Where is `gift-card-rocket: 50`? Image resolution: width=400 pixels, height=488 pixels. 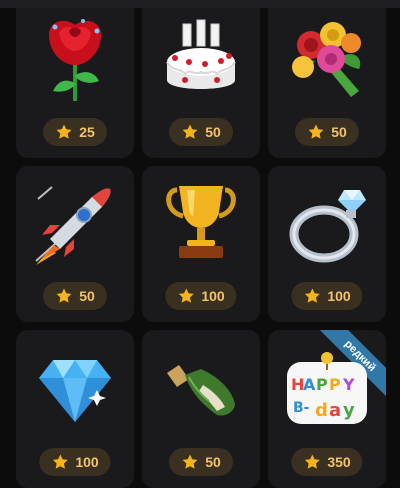 gift-card-rocket: 50 is located at coordinates (75, 244).